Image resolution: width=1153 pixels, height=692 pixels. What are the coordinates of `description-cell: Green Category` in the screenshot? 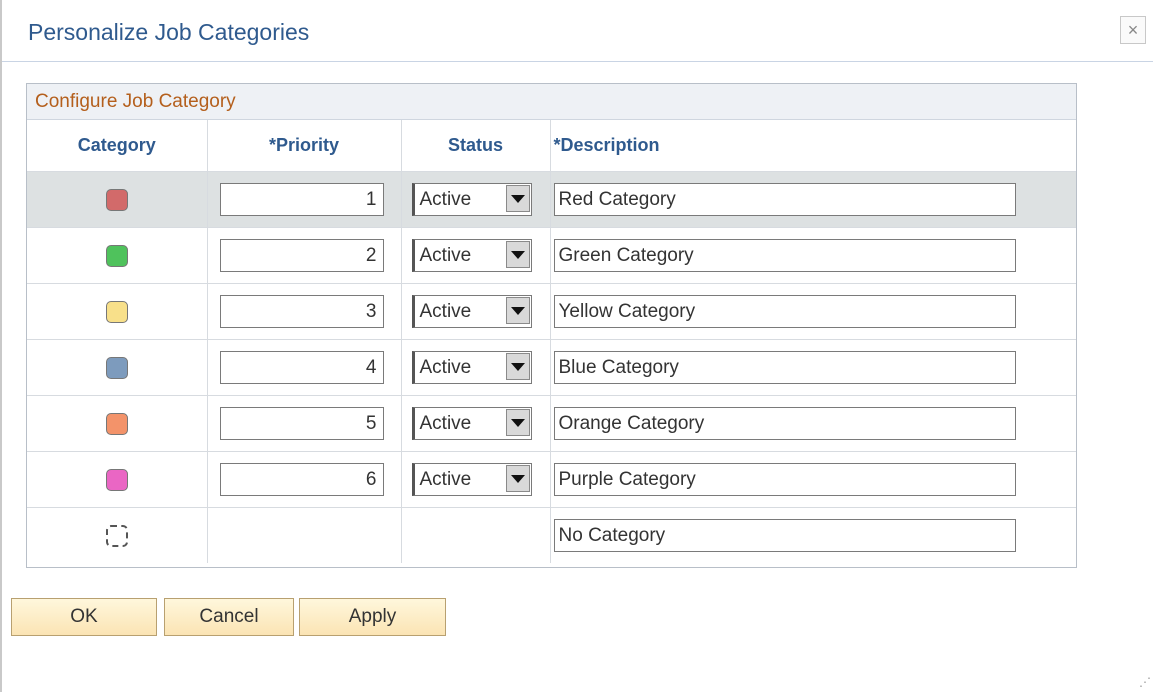 It's located at (812, 255).